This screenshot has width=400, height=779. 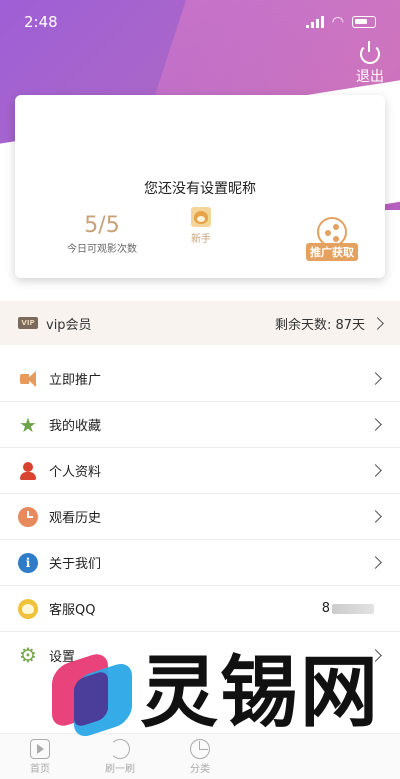 What do you see at coordinates (332, 252) in the screenshot?
I see `promo-get-label: 推广获取` at bounding box center [332, 252].